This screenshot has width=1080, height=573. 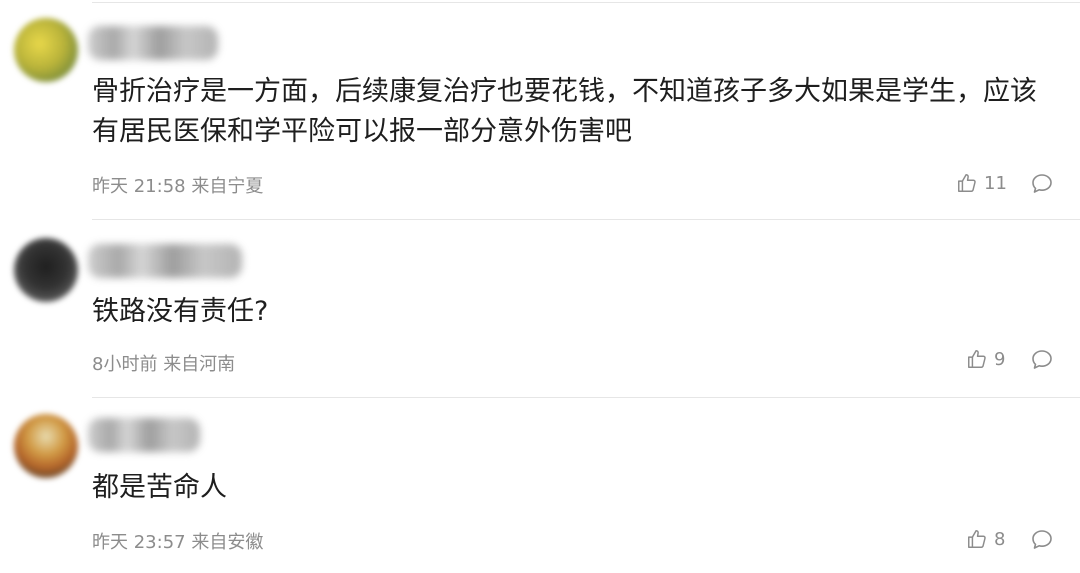 What do you see at coordinates (139, 542) in the screenshot?
I see `comment-time: 昨天 23:57` at bounding box center [139, 542].